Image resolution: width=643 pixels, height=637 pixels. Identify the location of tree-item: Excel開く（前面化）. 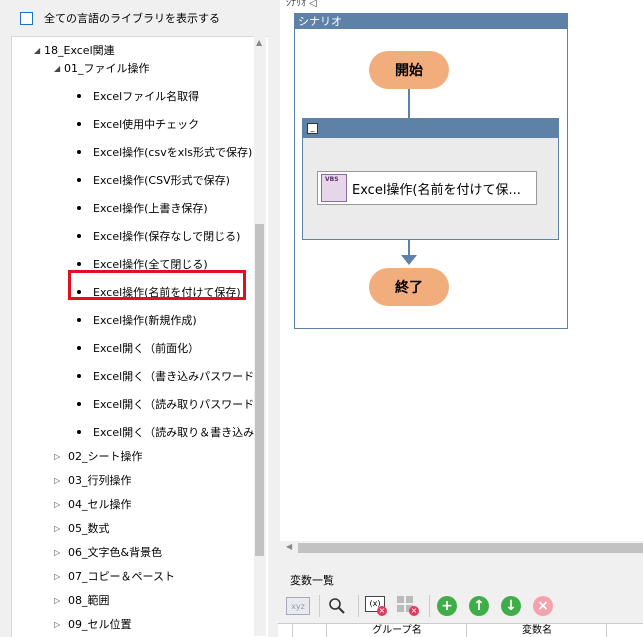
(138, 348).